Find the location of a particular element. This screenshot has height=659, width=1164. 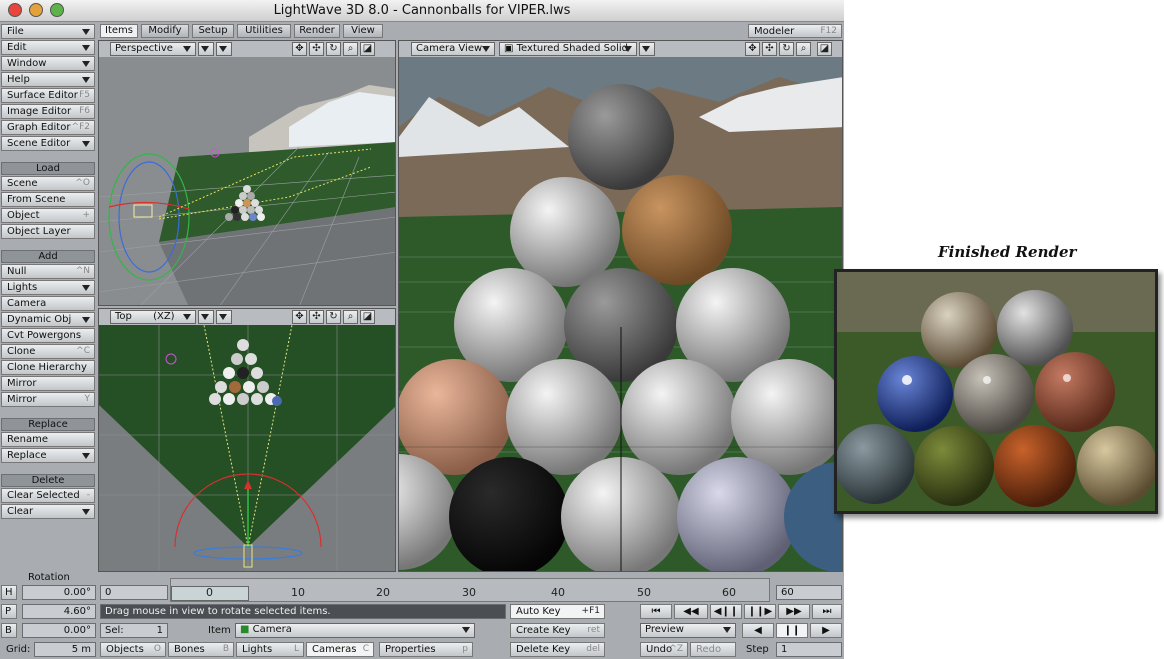

bank-field: 0.00° is located at coordinates (59, 630).